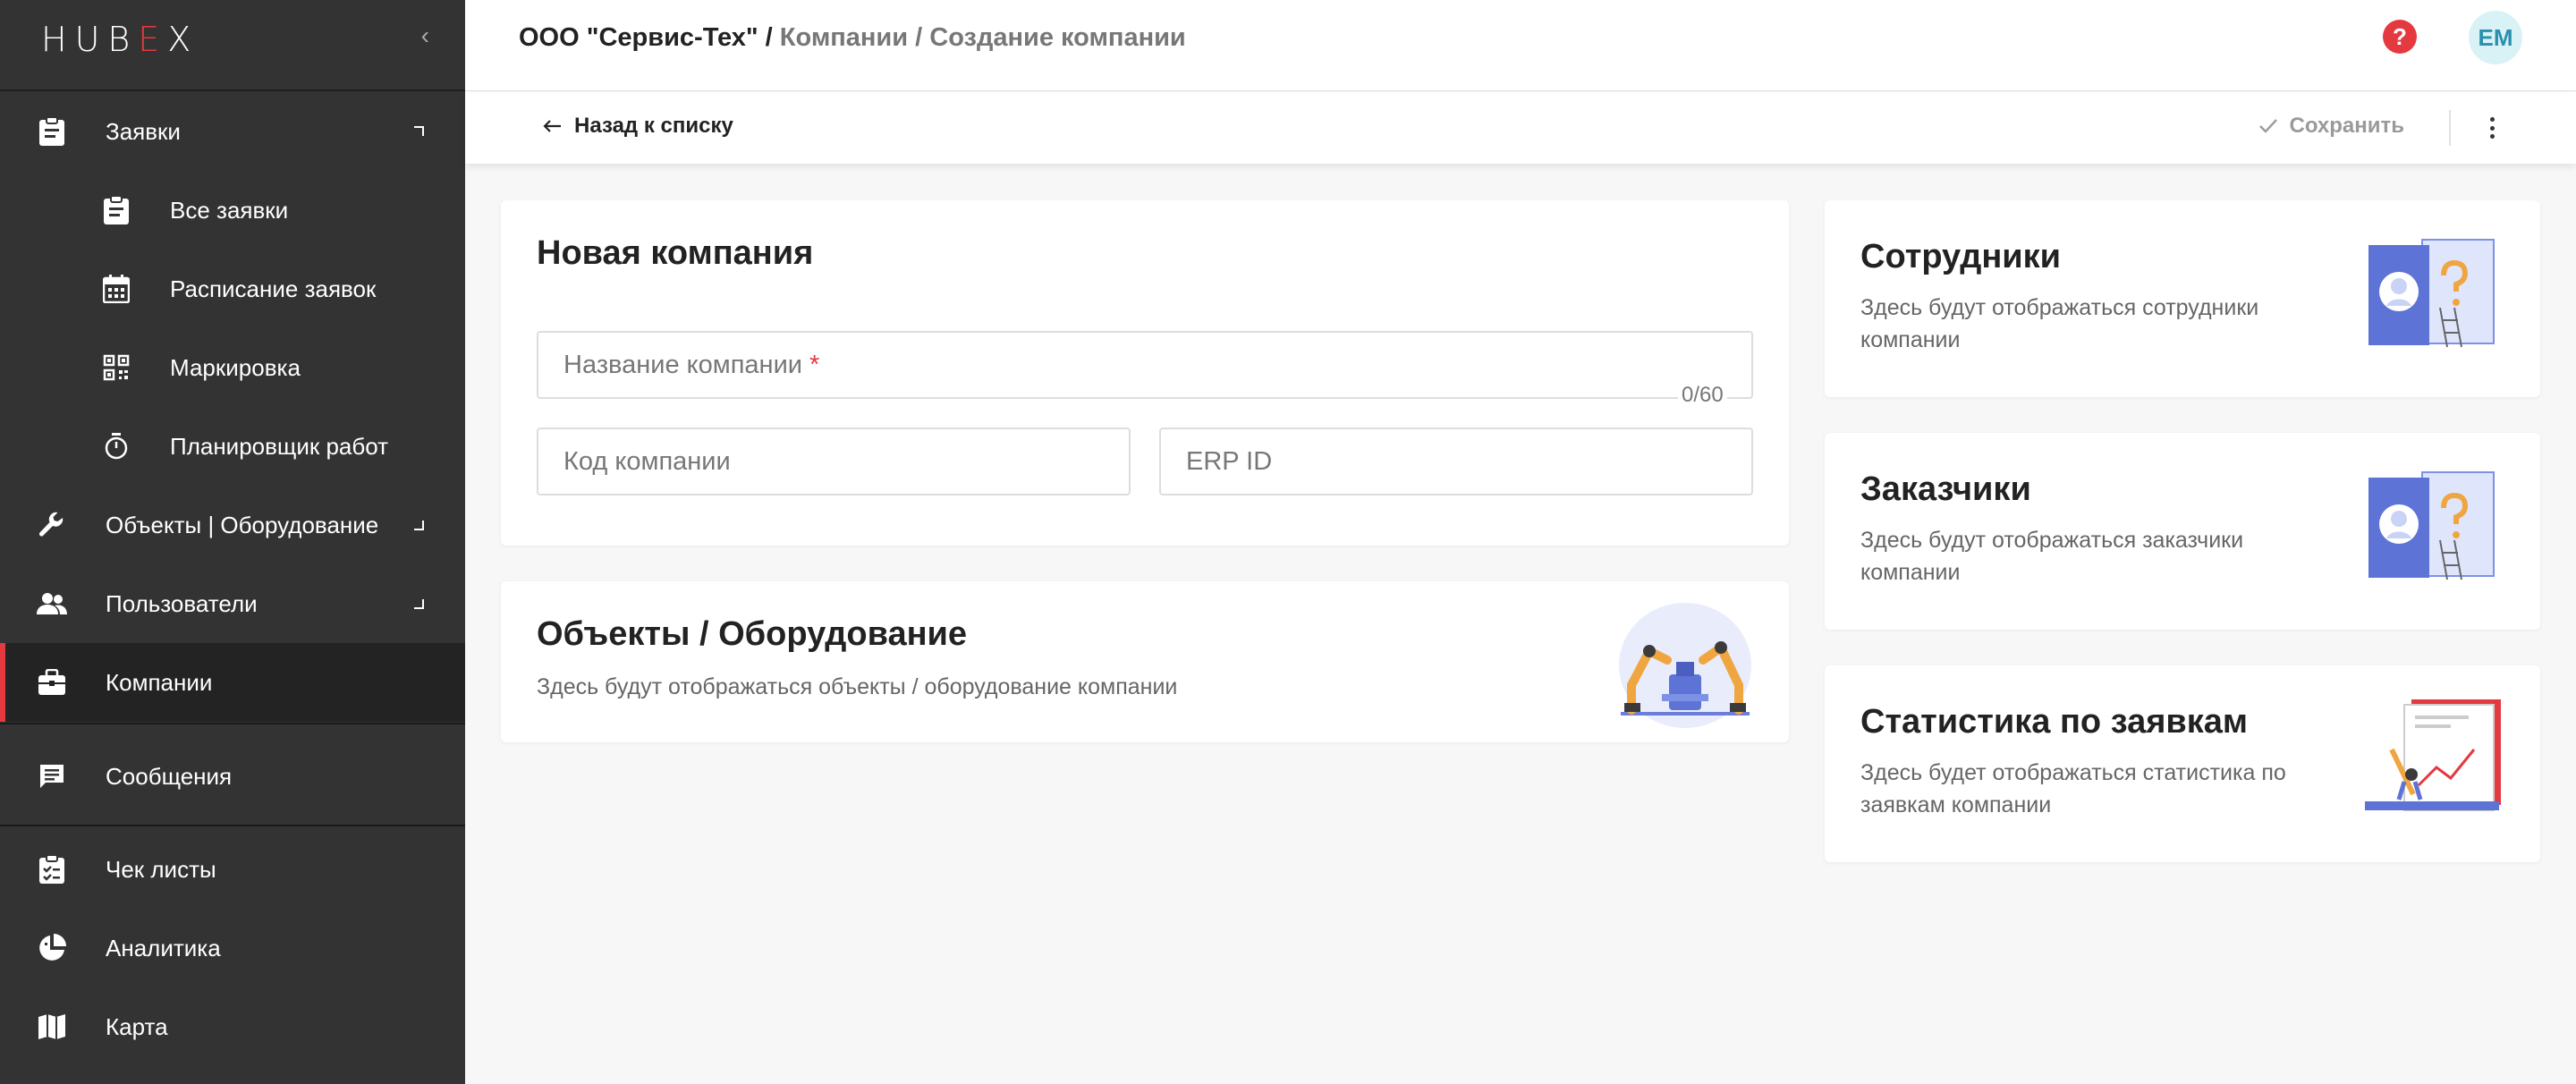 This screenshot has width=2576, height=1084. Describe the element at coordinates (161, 869) in the screenshot. I see `sidebar-item-label: Чек листы` at that location.